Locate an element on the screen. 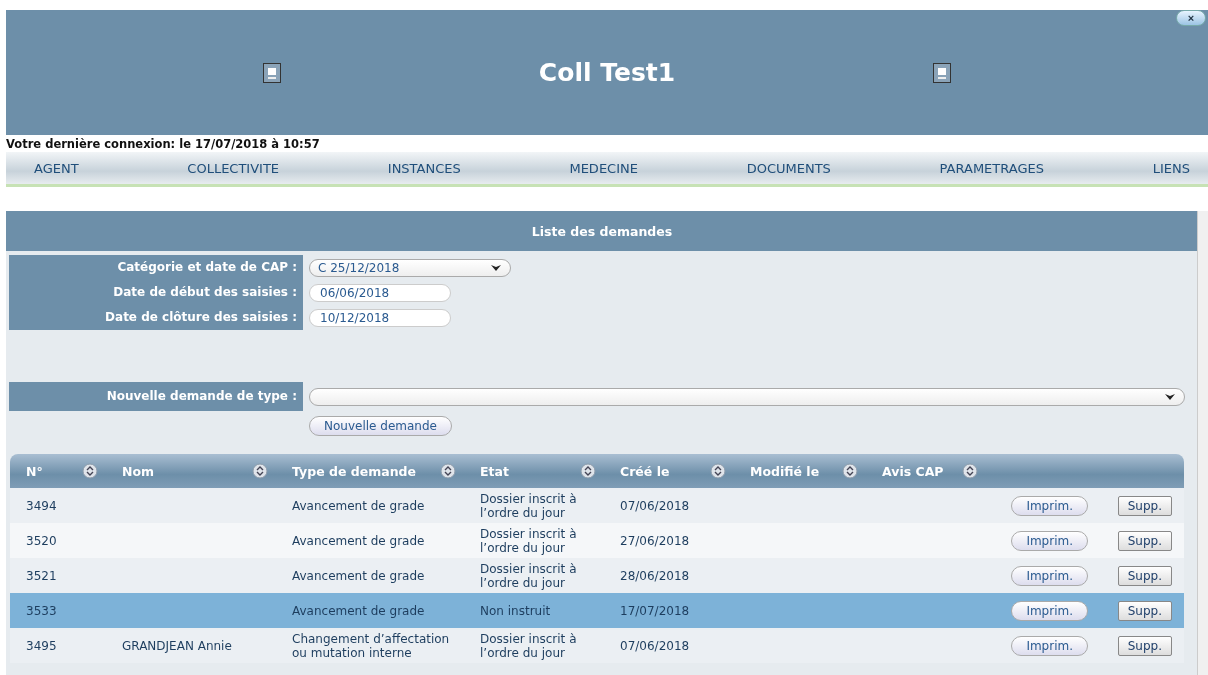 This screenshot has height=675, width=1208. table-cell-text: 27/06/2018 is located at coordinates (655, 540).